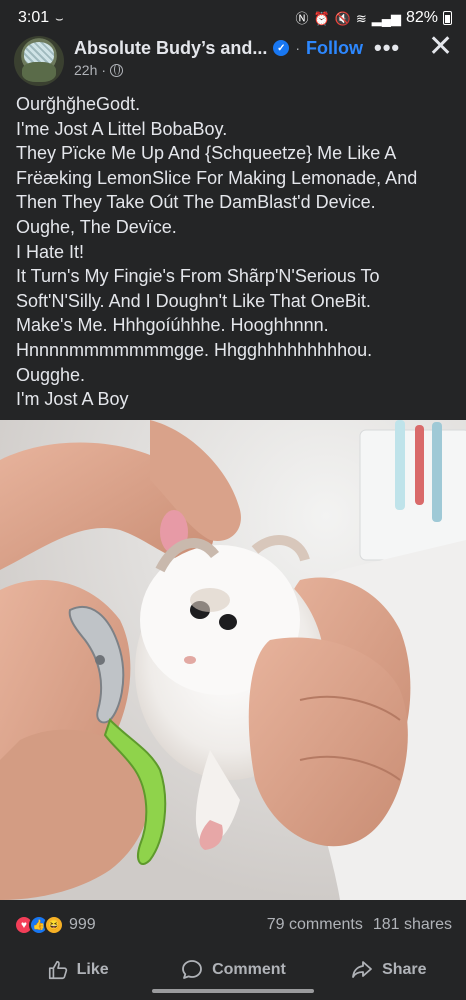 Image resolution: width=466 pixels, height=1000 pixels. What do you see at coordinates (34, 17) in the screenshot?
I see `clock: 3:01` at bounding box center [34, 17].